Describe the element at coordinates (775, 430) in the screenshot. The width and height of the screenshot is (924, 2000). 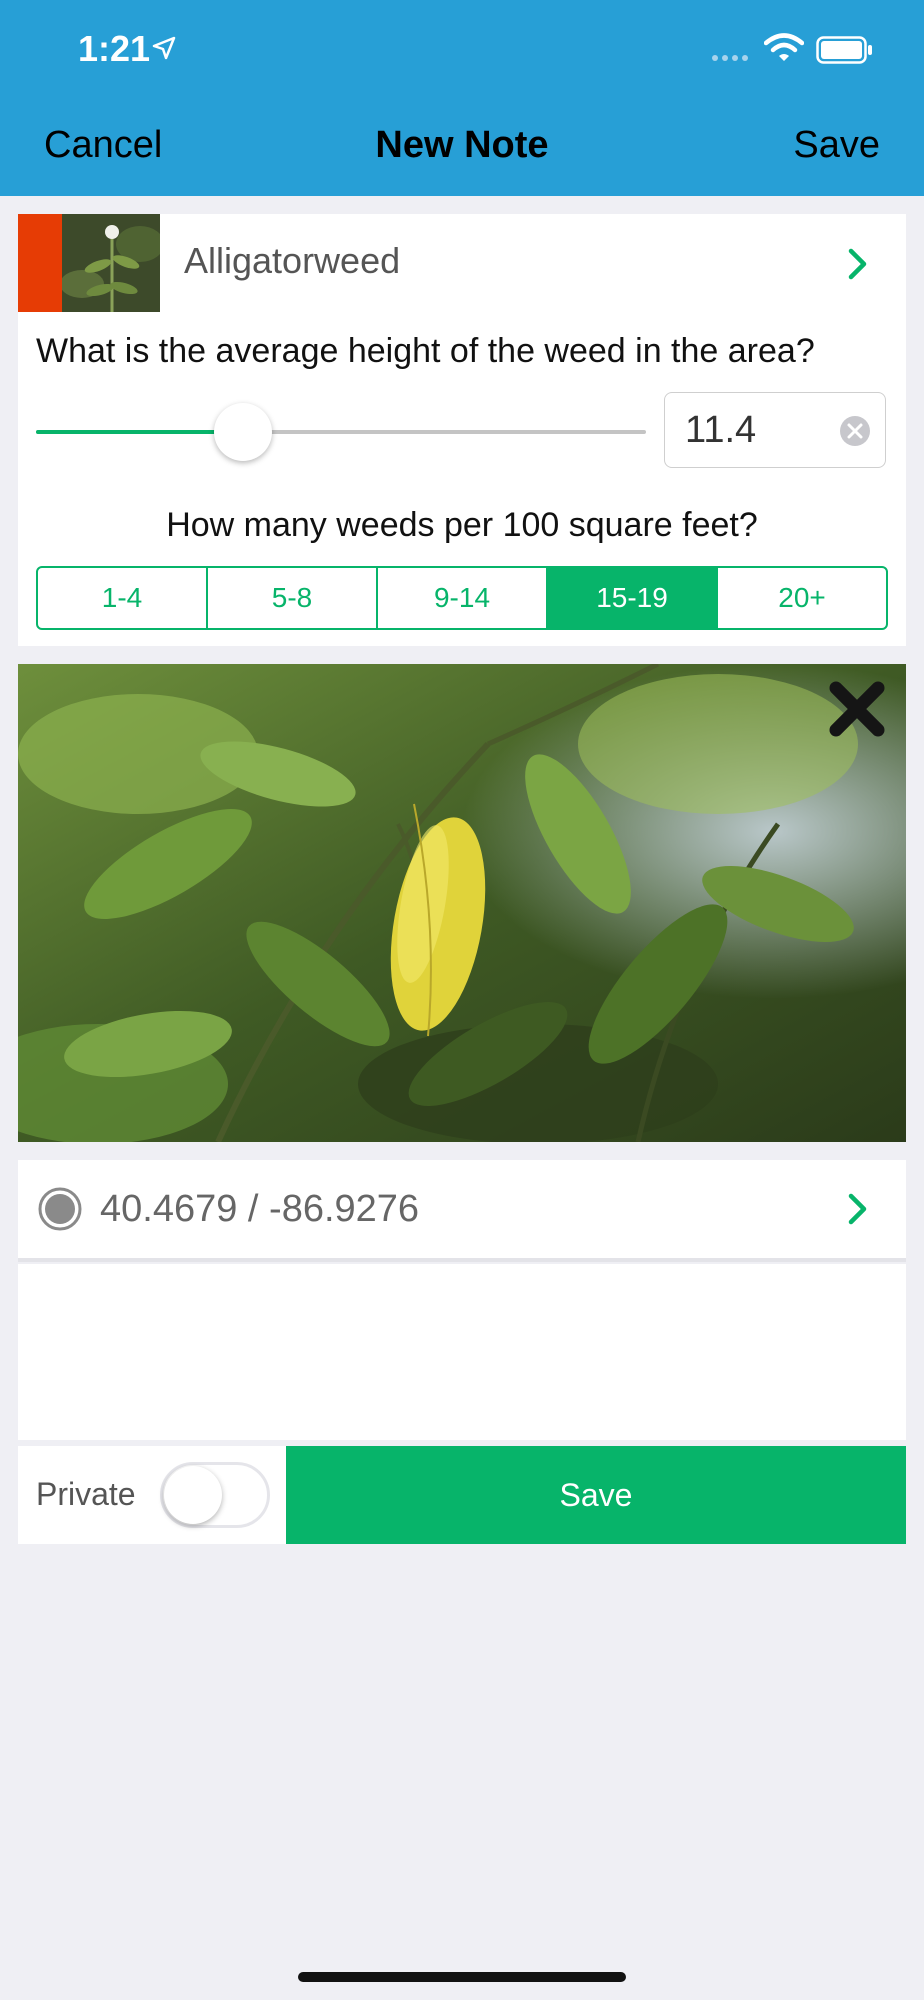
I see `height-value-field: 11.4` at that location.